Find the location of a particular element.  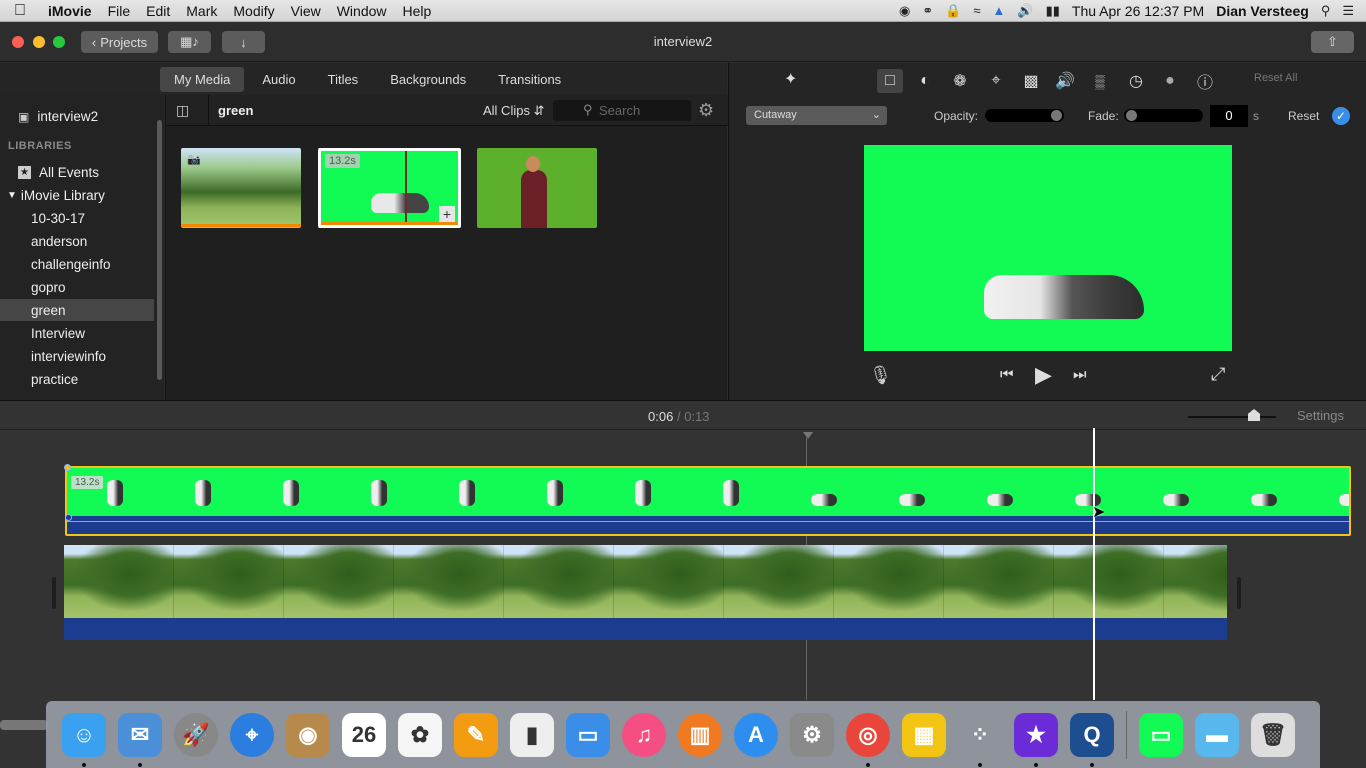

tab-titles: Titles is located at coordinates (343, 79).